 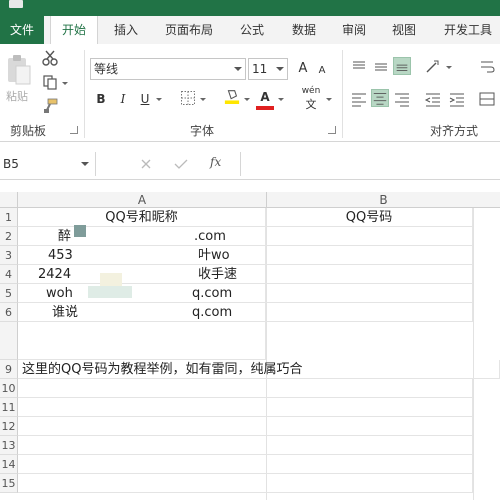 I want to click on underline-dropdown-arrow, so click(x=159, y=99).